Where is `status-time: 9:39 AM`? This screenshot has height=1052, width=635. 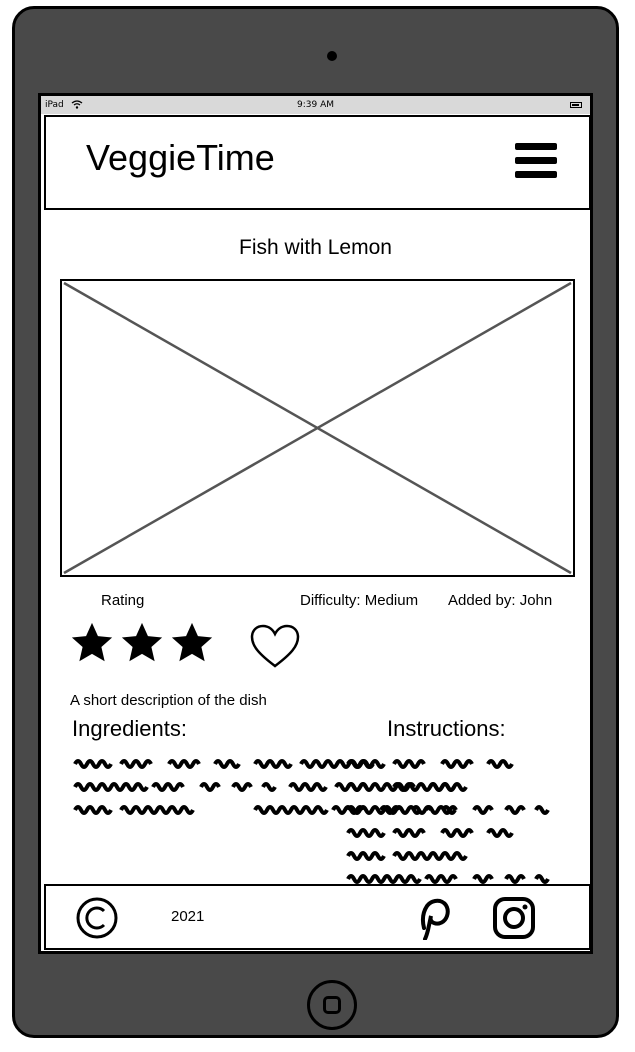 status-time: 9:39 AM is located at coordinates (315, 105).